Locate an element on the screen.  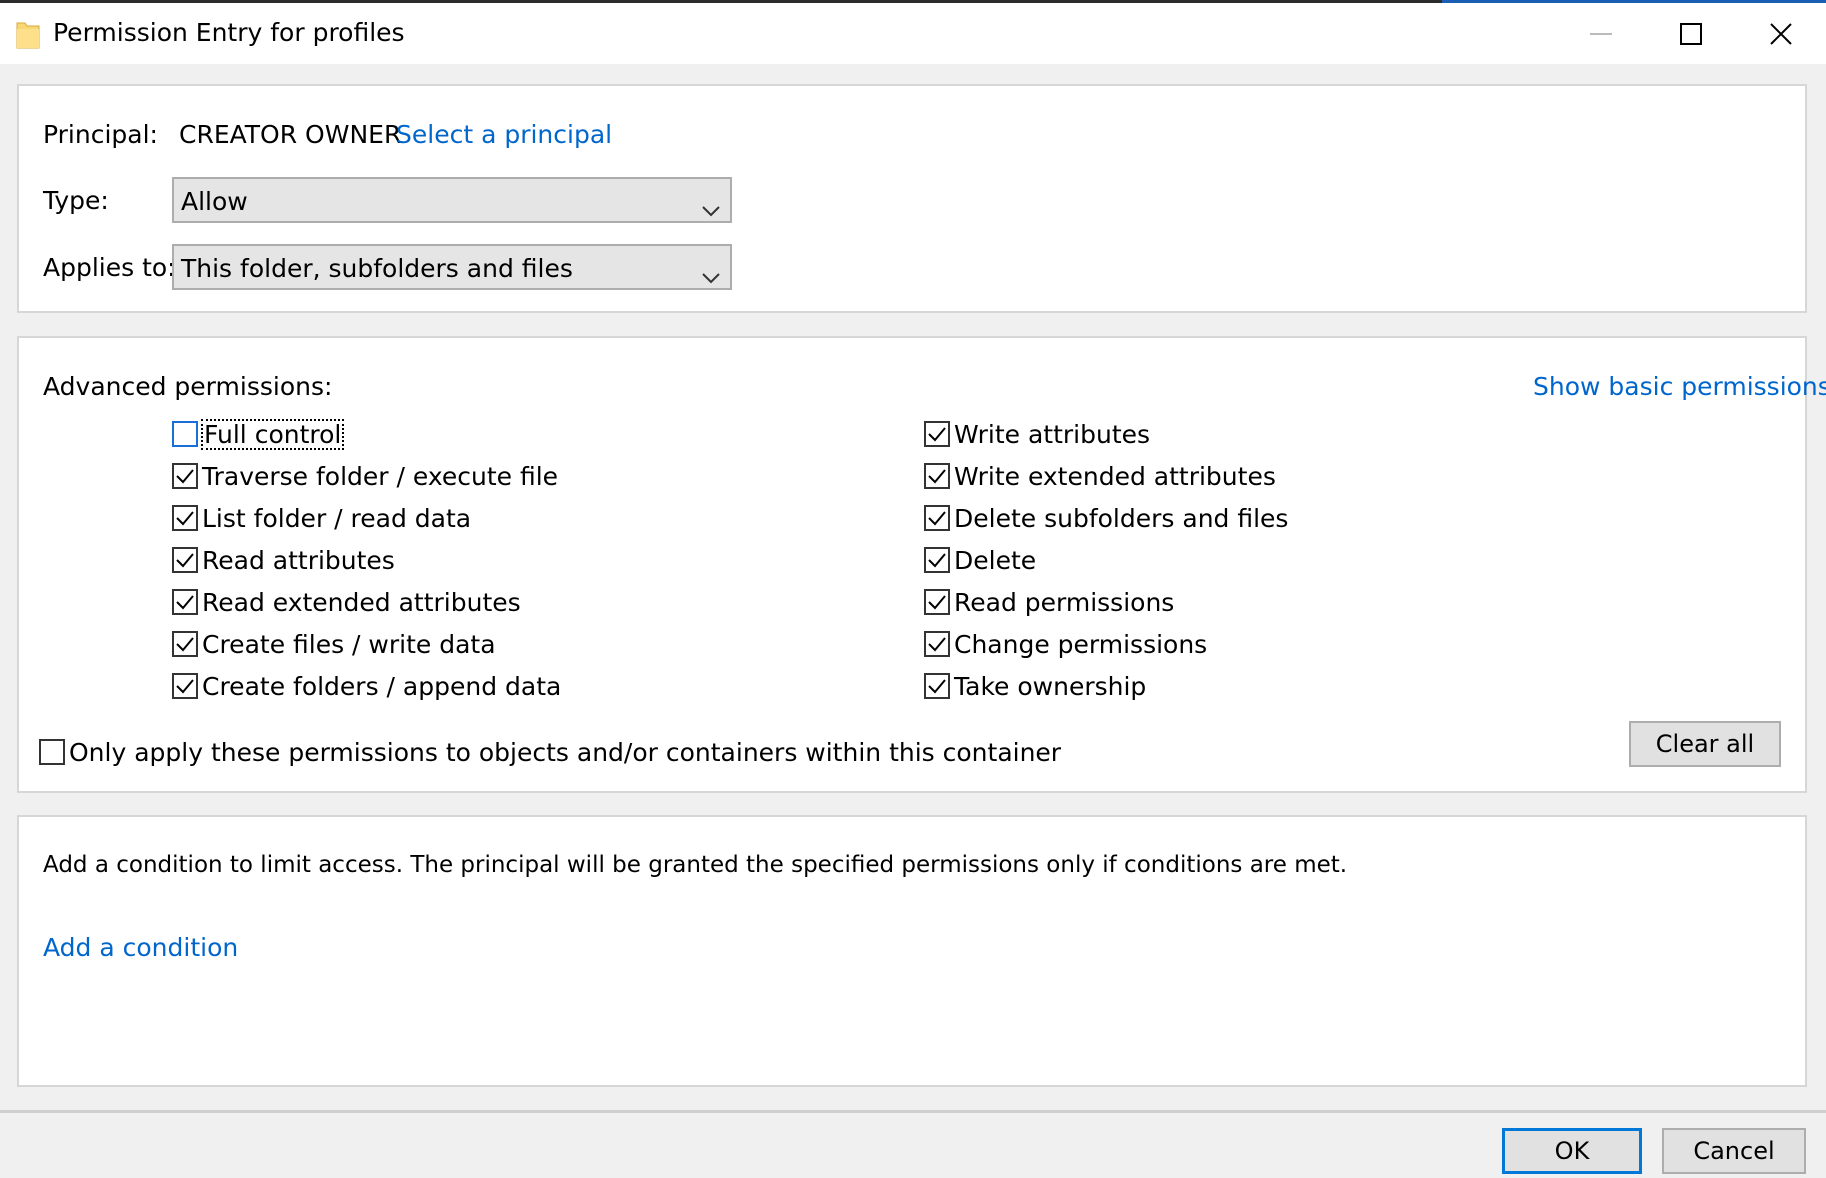
principal-value: CREATOR OWNER is located at coordinates (290, 134).